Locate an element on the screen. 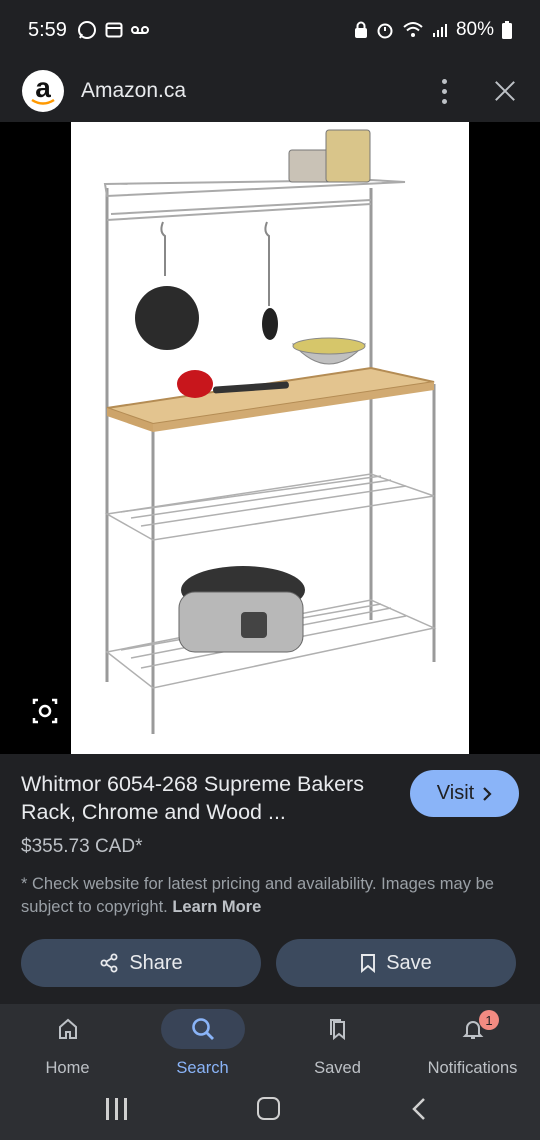 The image size is (540, 1140). home-button-icon is located at coordinates (268, 1108).